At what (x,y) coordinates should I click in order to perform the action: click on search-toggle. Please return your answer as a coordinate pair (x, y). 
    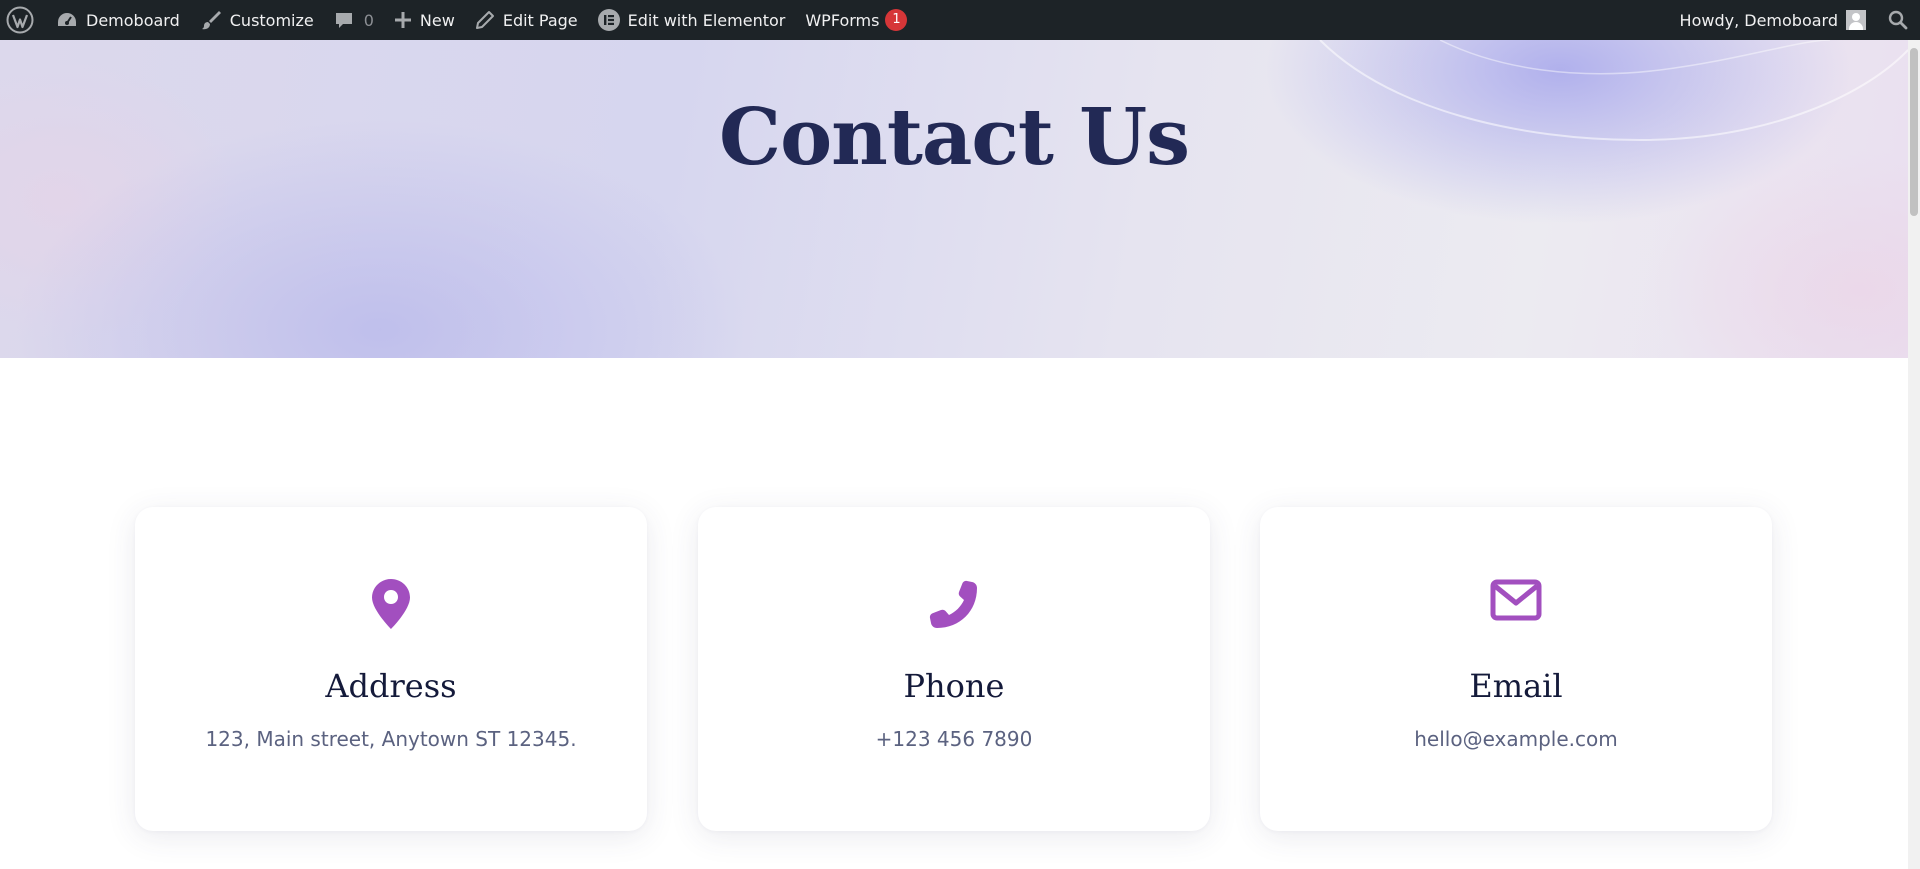
    Looking at the image, I should click on (1898, 20).